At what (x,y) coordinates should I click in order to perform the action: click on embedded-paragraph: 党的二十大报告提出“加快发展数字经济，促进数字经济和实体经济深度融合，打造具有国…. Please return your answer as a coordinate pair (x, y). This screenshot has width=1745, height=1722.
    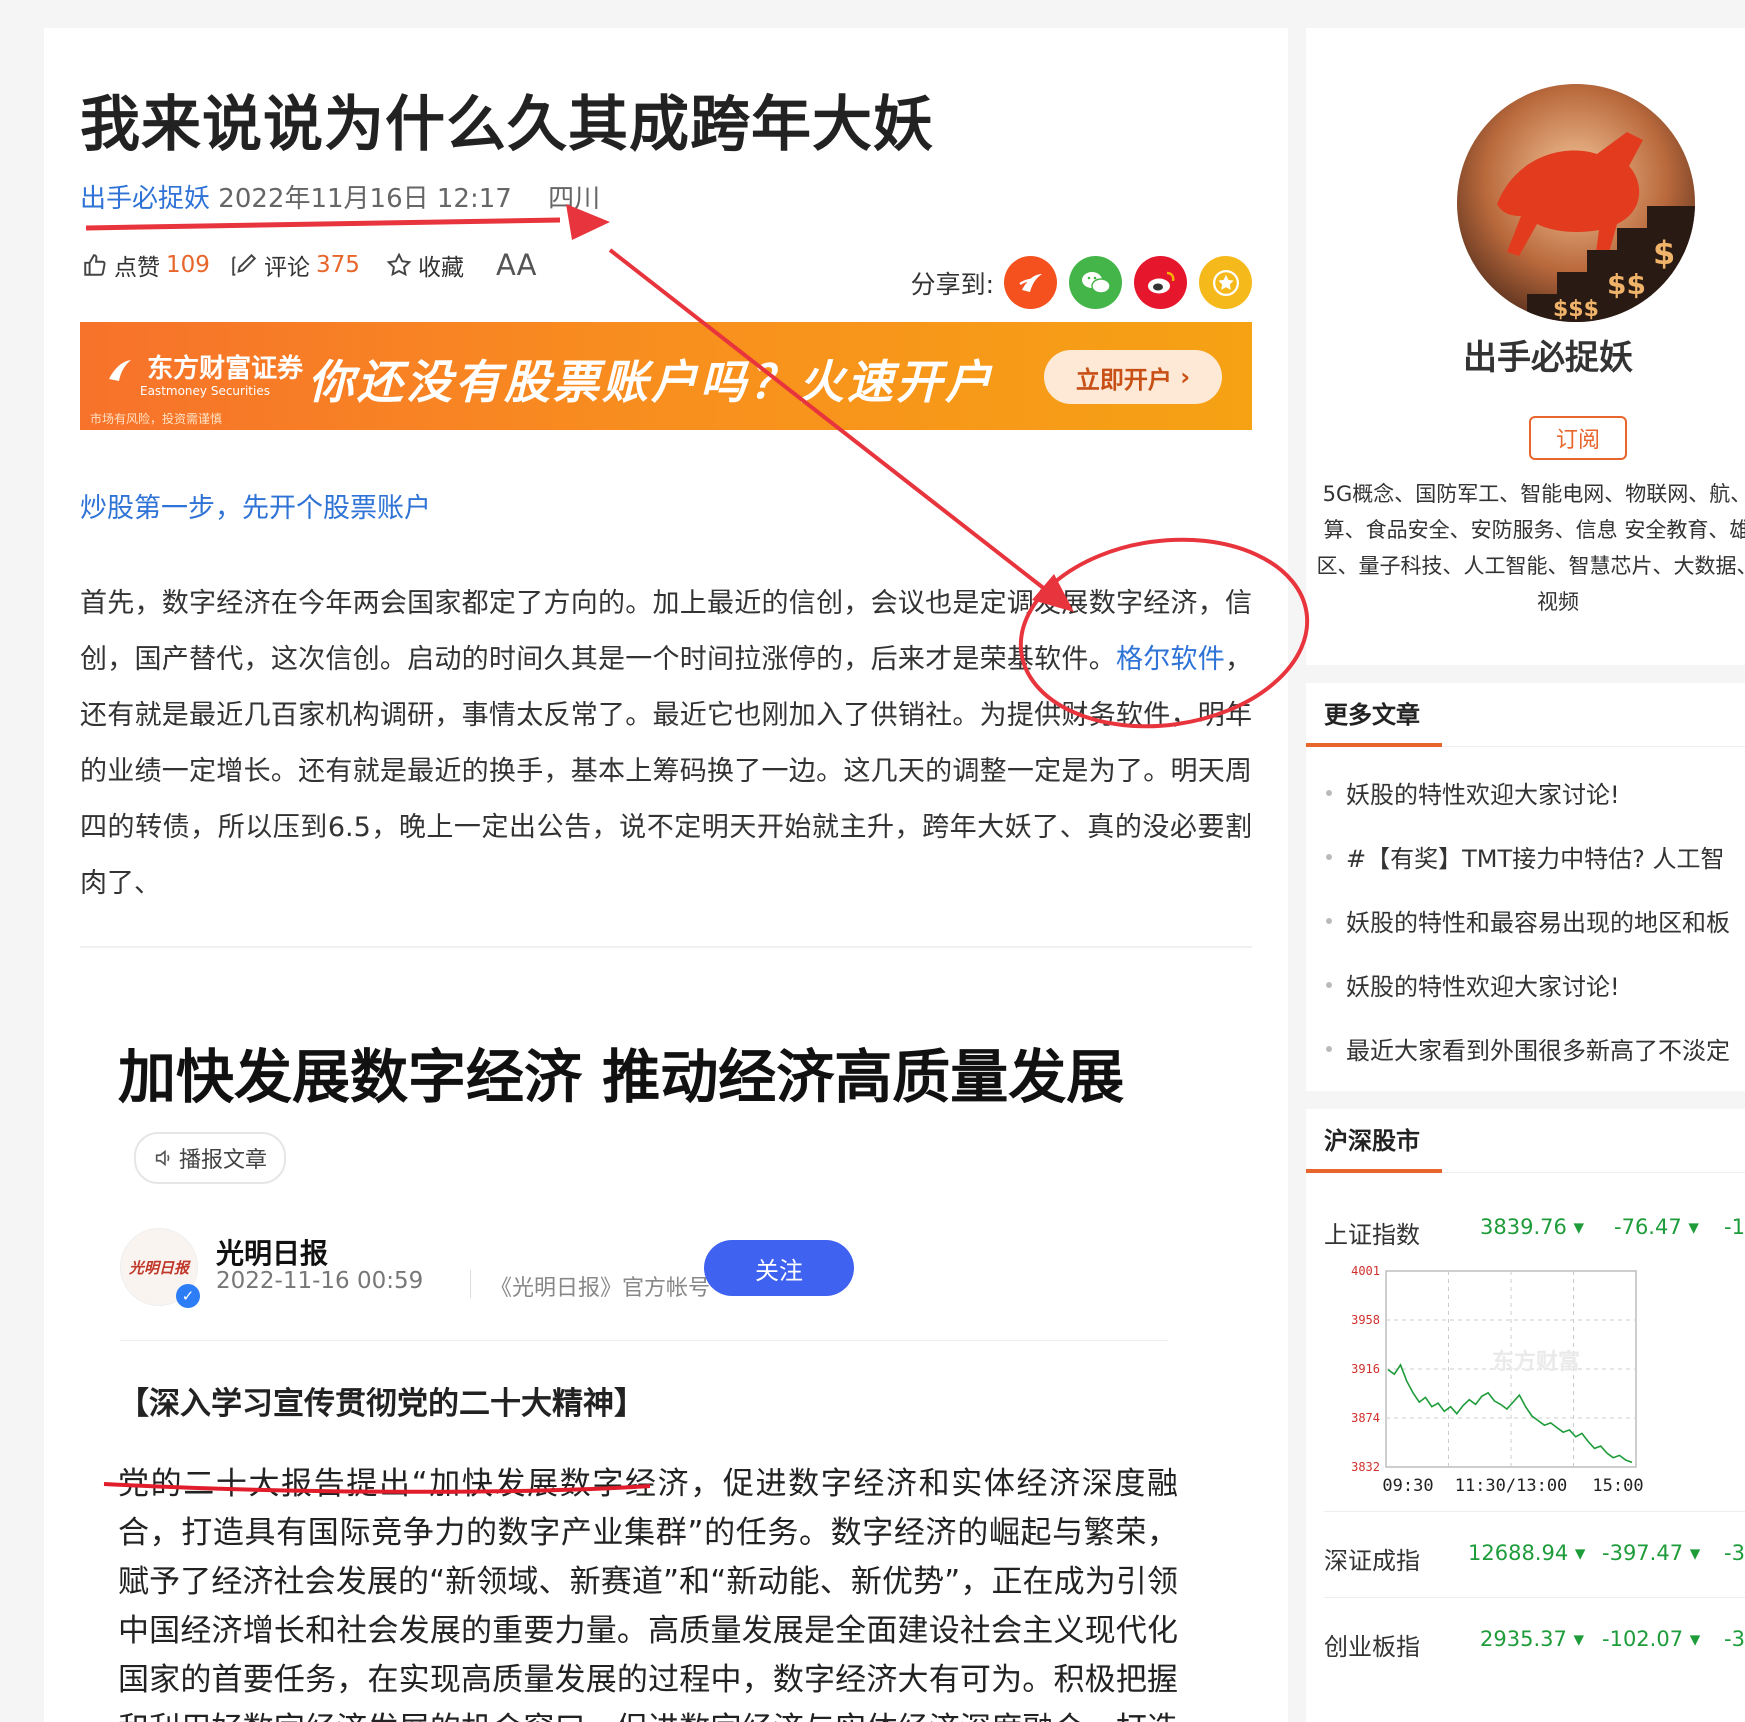
    Looking at the image, I should click on (648, 1591).